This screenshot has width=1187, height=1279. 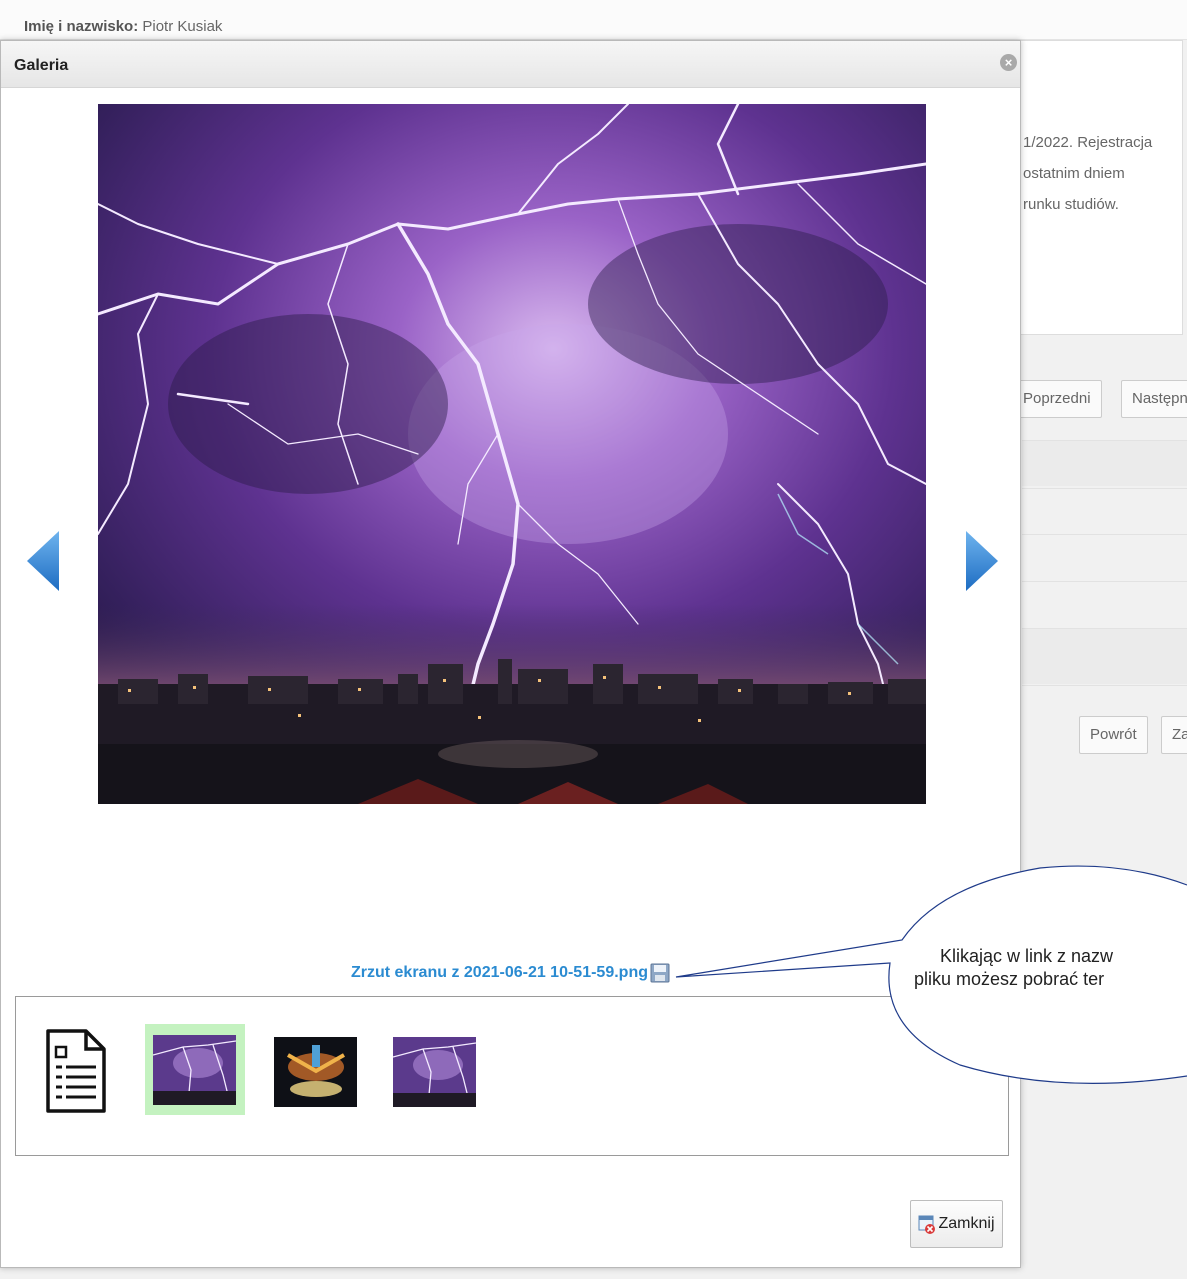 I want to click on extra-button: Za, so click(x=1174, y=735).